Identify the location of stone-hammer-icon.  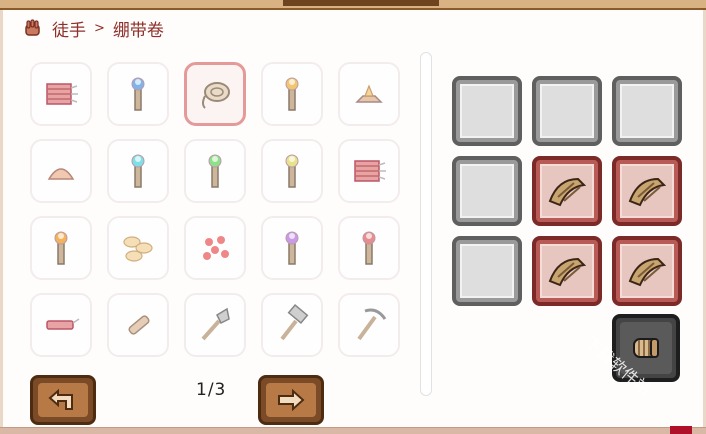
(294, 322).